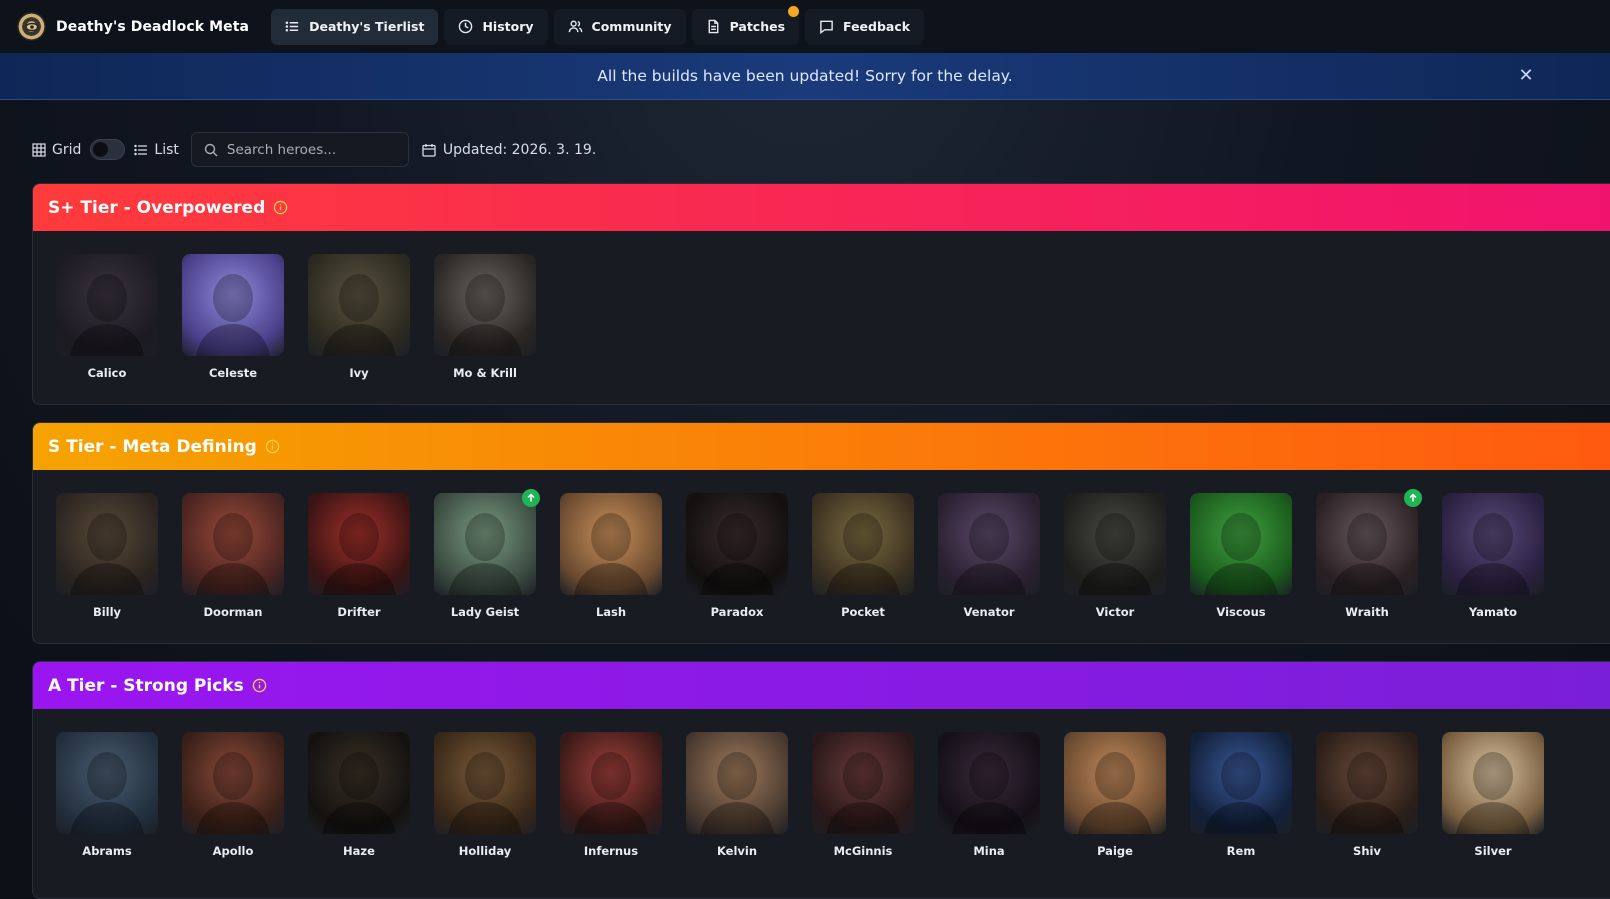 Image resolution: width=1610 pixels, height=899 pixels. Describe the element at coordinates (1241, 851) in the screenshot. I see `hero-name: Rem` at that location.